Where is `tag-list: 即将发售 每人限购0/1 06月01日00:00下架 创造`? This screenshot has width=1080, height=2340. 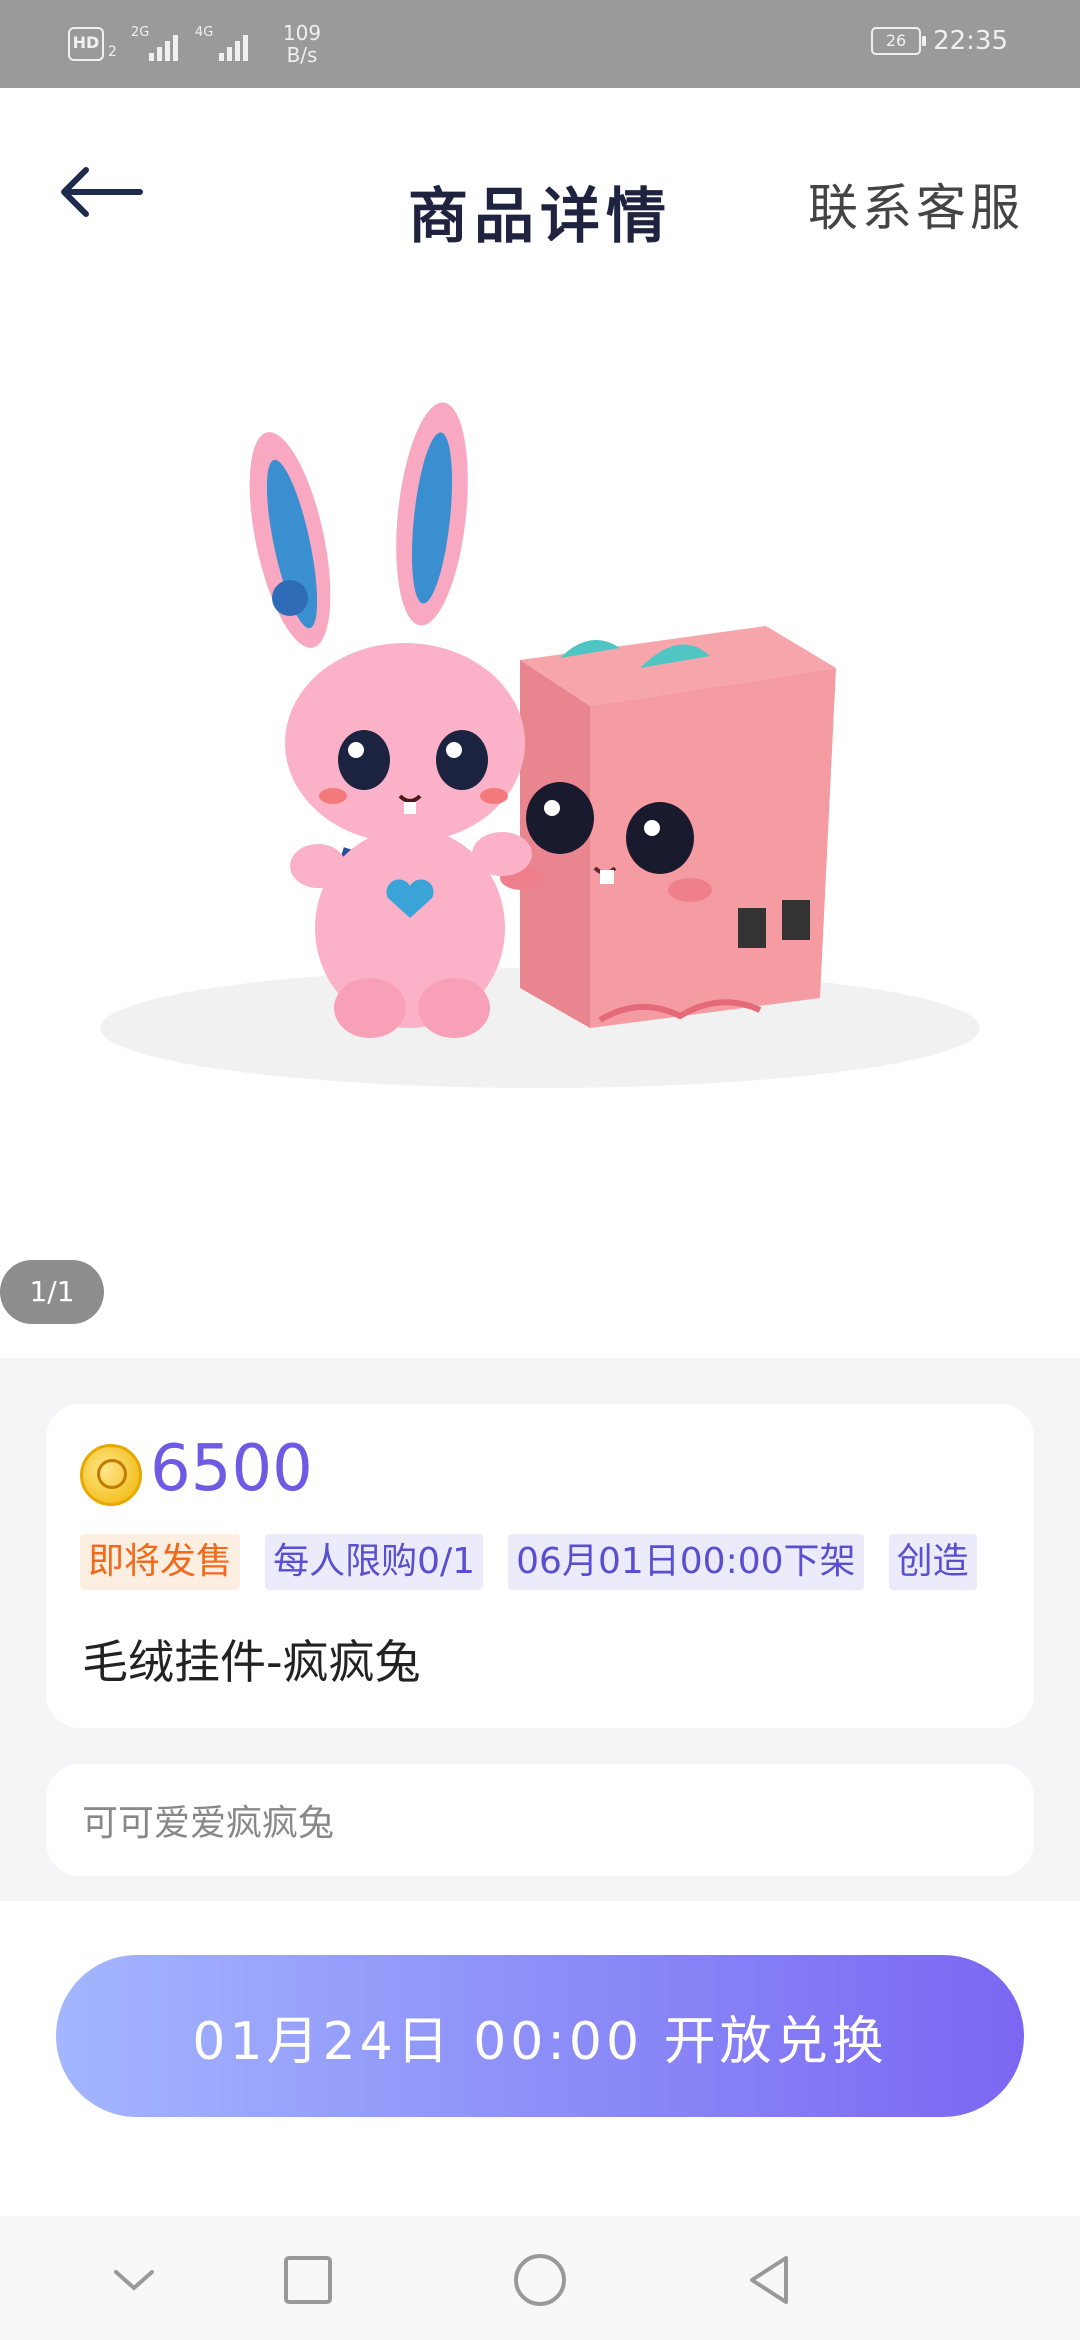 tag-list: 即将发售 每人限购0/1 06月01日00:00下架 创造 is located at coordinates (555, 1562).